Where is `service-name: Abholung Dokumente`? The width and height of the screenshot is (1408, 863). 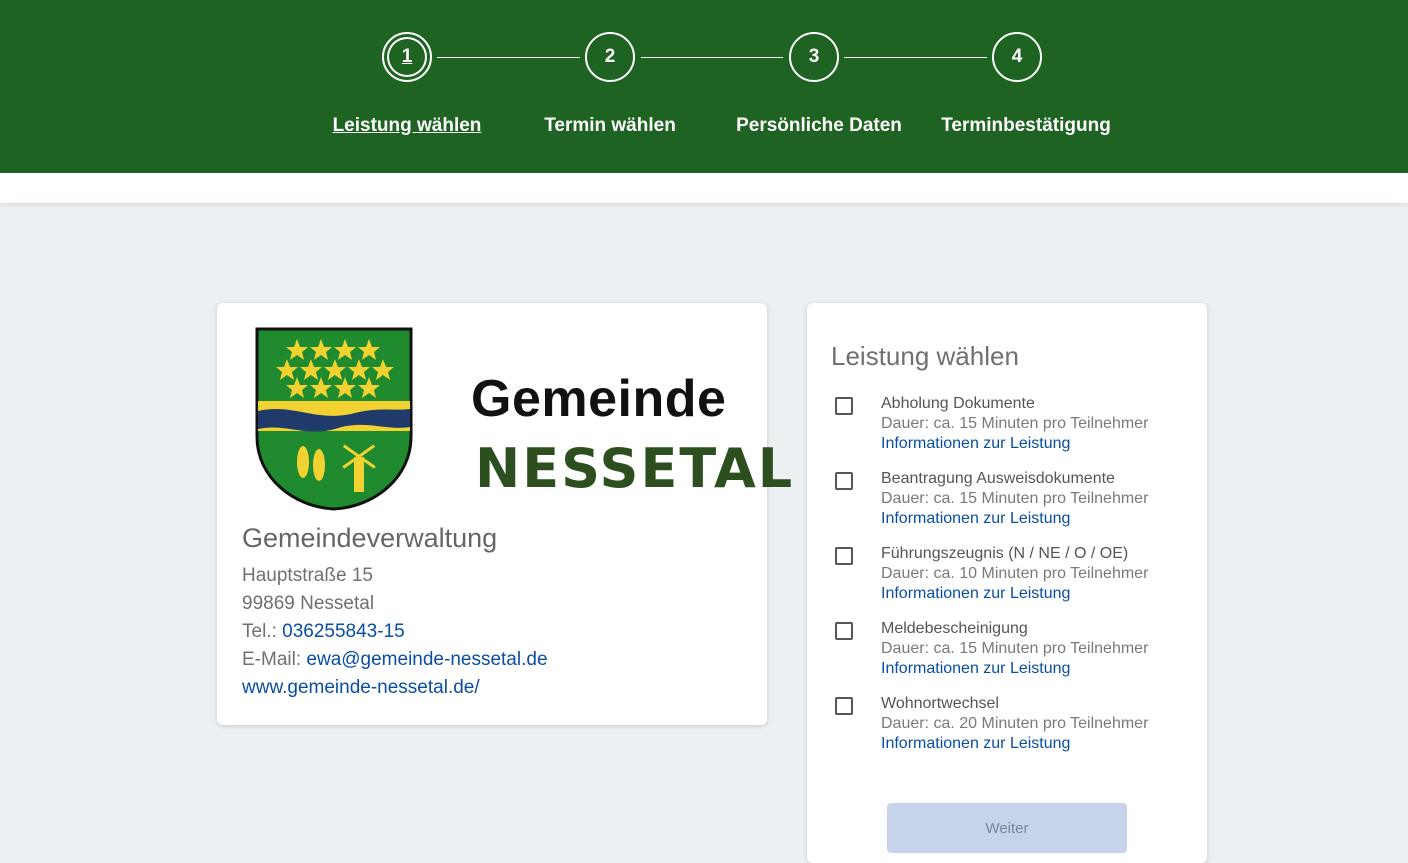
service-name: Abholung Dokumente is located at coordinates (958, 403).